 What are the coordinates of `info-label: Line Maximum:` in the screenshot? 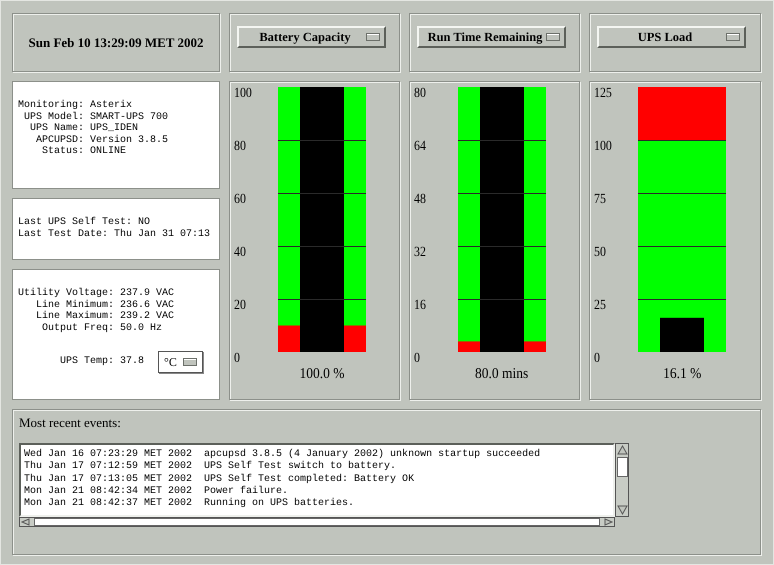 It's located at (74, 316).